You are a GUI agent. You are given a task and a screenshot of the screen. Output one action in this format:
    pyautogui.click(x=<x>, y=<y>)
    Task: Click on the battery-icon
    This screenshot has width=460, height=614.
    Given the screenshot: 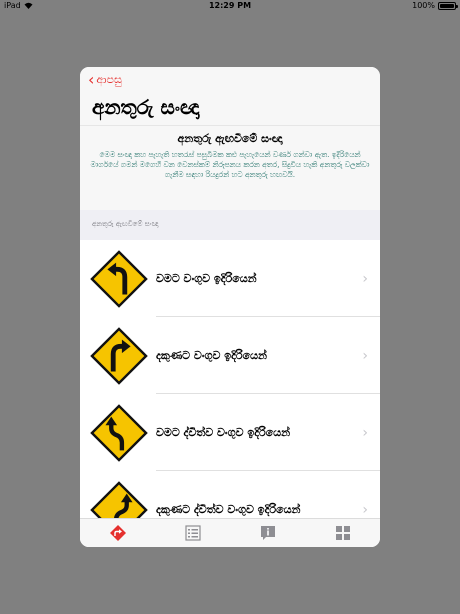 What is the action you would take?
    pyautogui.click(x=448, y=5)
    